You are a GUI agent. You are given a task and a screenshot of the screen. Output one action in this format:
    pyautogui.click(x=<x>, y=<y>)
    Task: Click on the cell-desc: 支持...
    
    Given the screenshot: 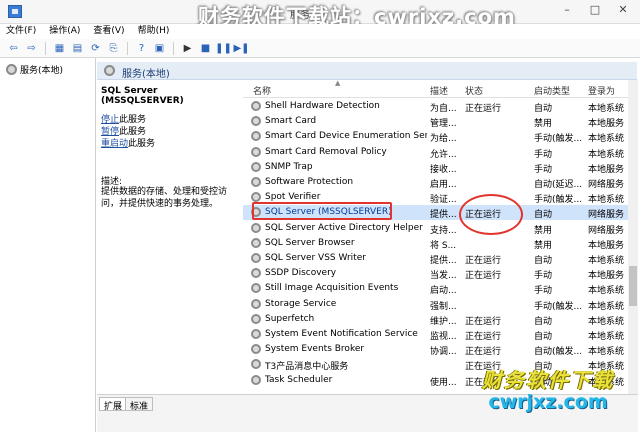 What is the action you would take?
    pyautogui.click(x=443, y=230)
    